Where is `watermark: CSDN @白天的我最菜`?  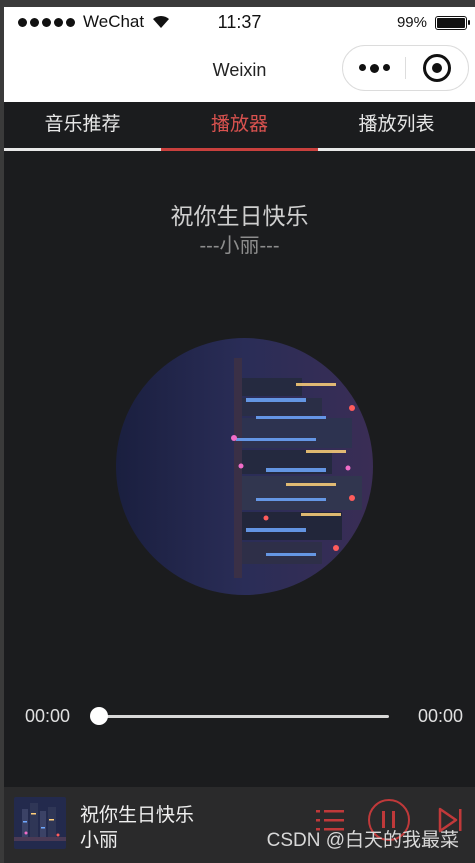
watermark: CSDN @白天的我最菜 is located at coordinates (362, 840).